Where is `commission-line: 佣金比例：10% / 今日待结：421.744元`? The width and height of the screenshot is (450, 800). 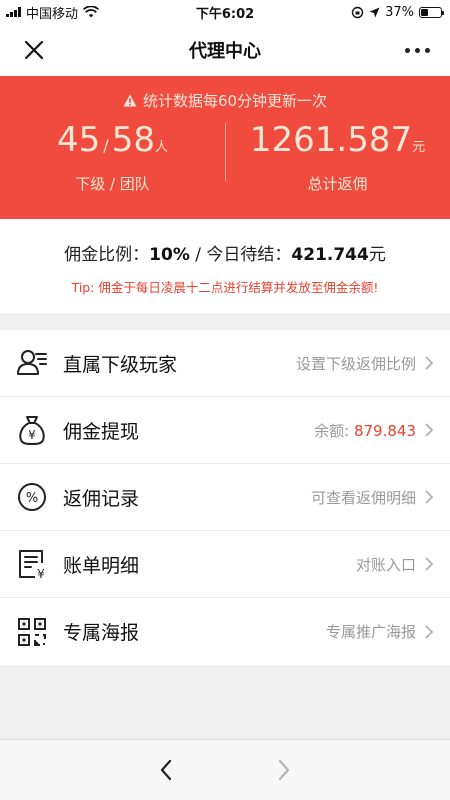 commission-line: 佣金比例：10% / 今日待结：421.744元 is located at coordinates (225, 252).